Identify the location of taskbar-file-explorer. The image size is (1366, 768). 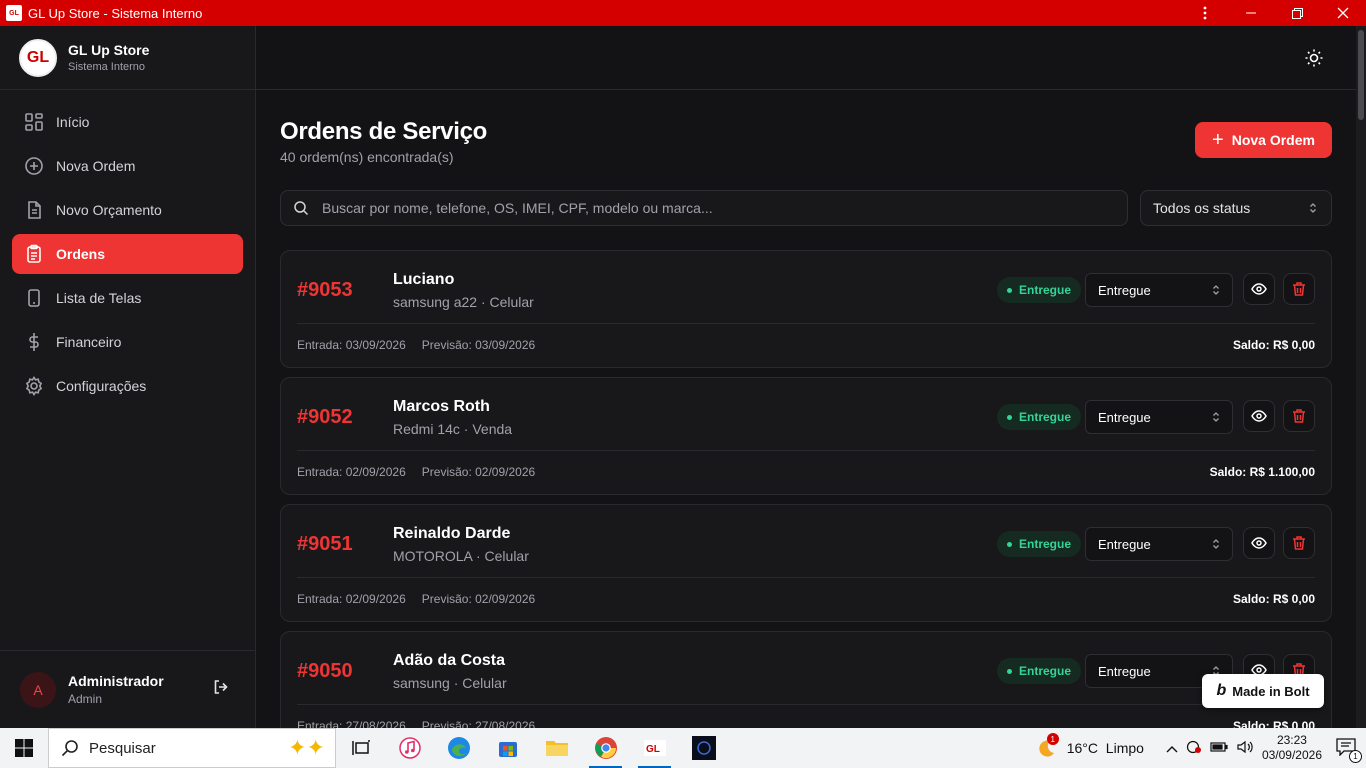
(556, 748).